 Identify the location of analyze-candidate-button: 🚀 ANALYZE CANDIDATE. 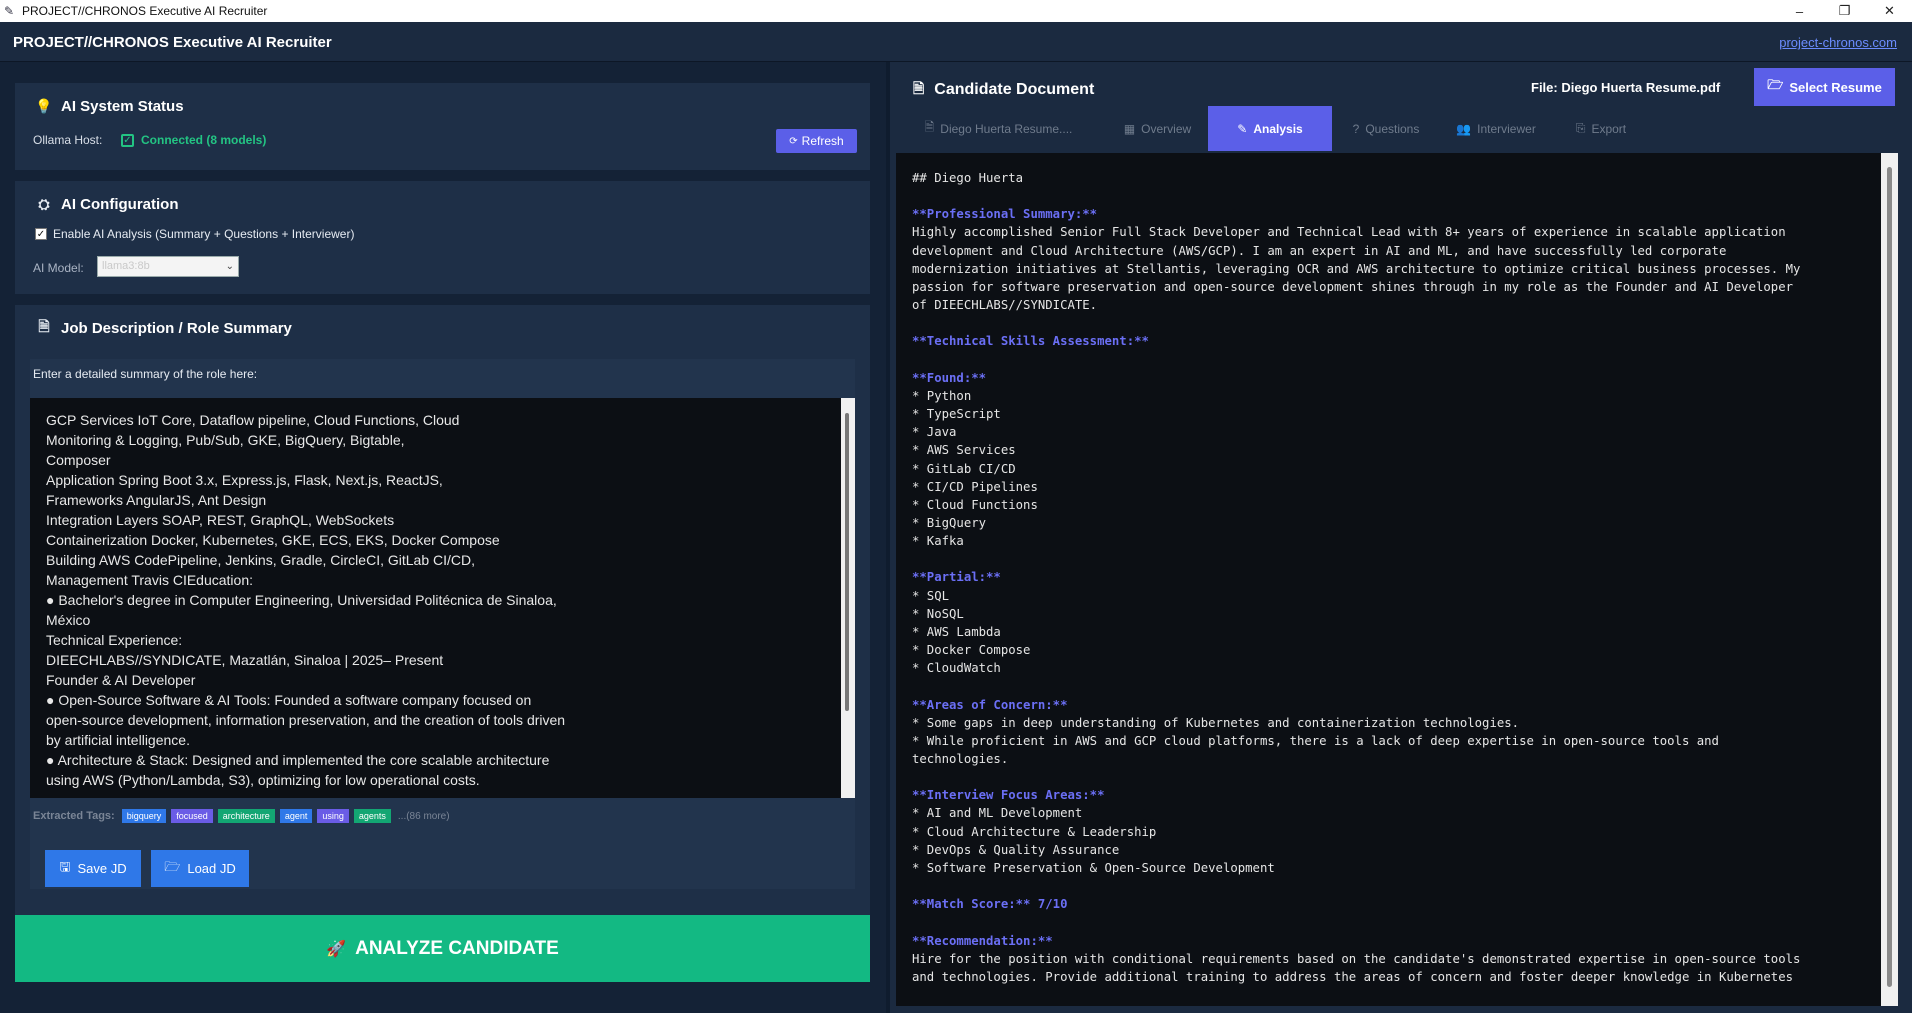
(442, 948).